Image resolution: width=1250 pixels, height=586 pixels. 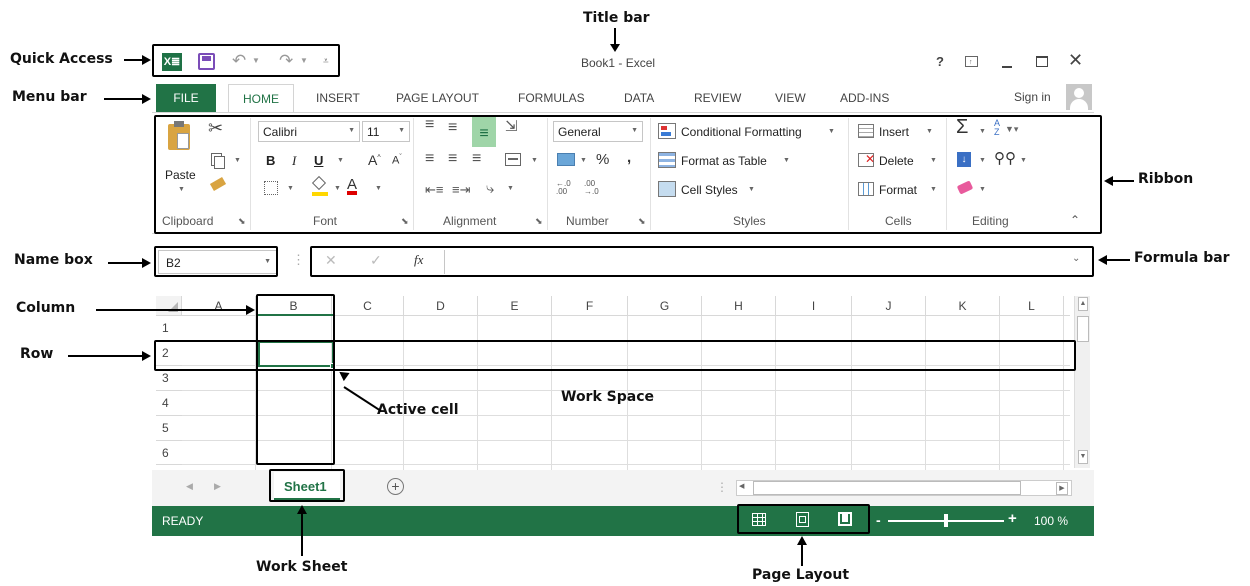 I want to click on column-header-l: L, so click(x=1032, y=306).